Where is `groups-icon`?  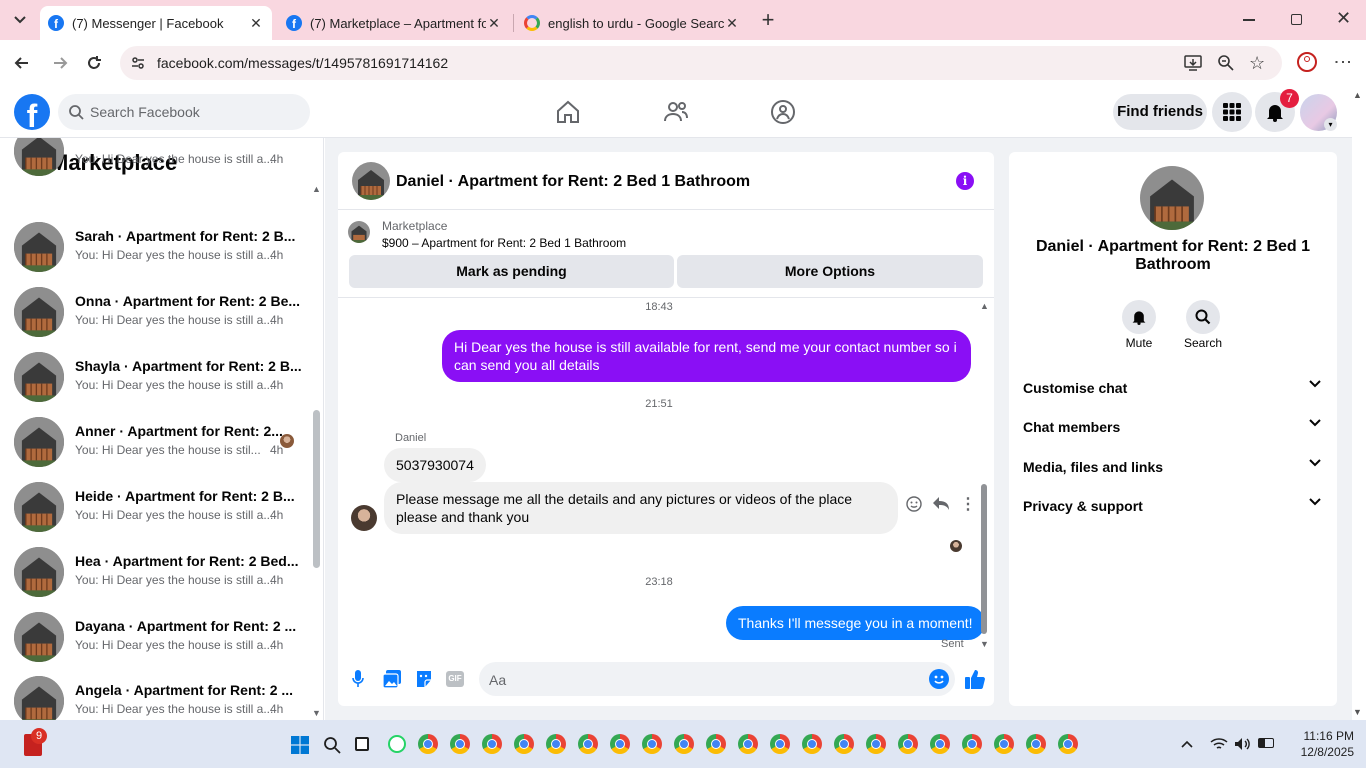 groups-icon is located at coordinates (783, 112).